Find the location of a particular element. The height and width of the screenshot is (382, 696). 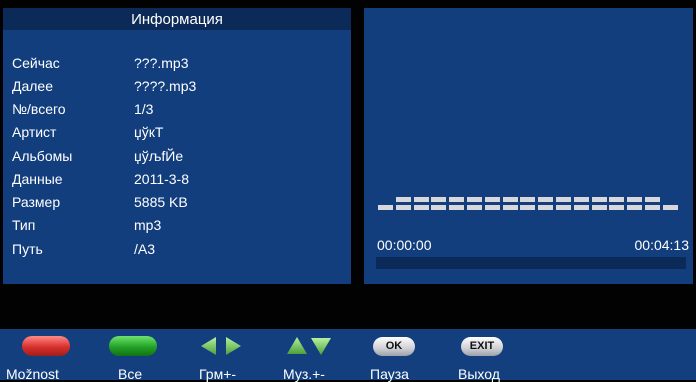

info-key: Путь is located at coordinates (27, 249).